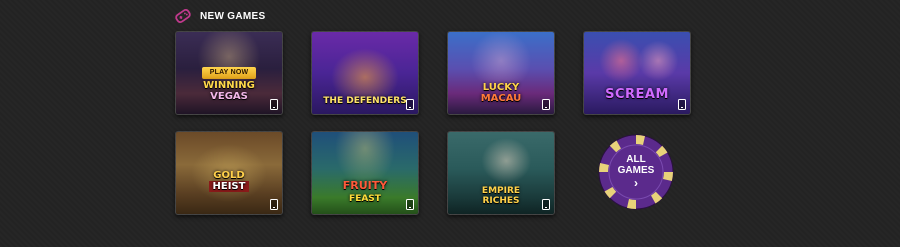  What do you see at coordinates (636, 165) in the screenshot?
I see `all-games-label: ALL GAMES` at bounding box center [636, 165].